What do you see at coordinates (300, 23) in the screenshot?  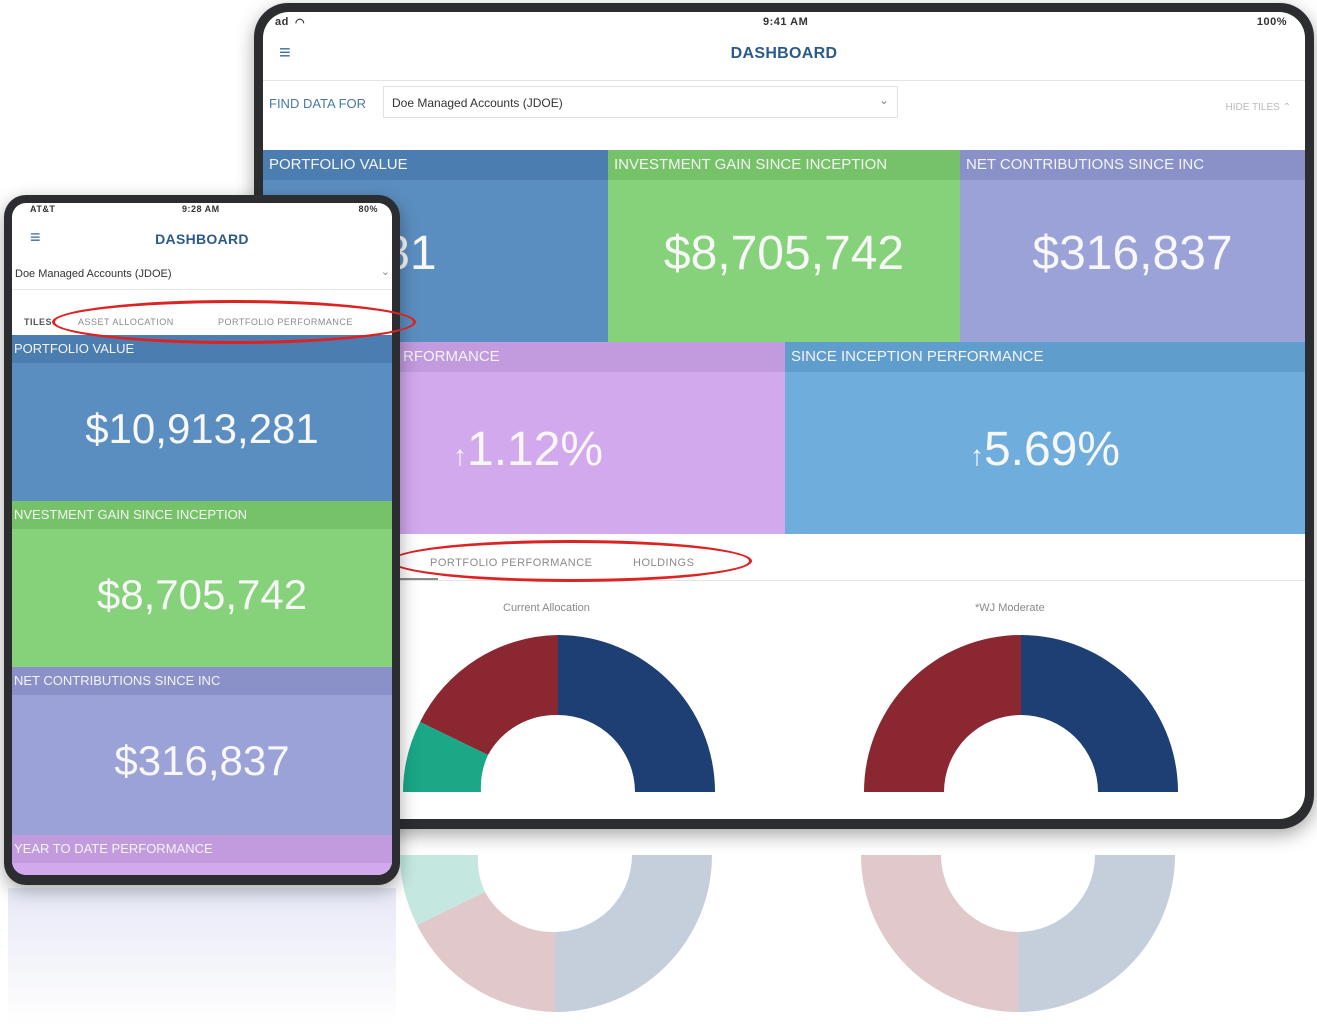 I see `wifi-icon: ◠` at bounding box center [300, 23].